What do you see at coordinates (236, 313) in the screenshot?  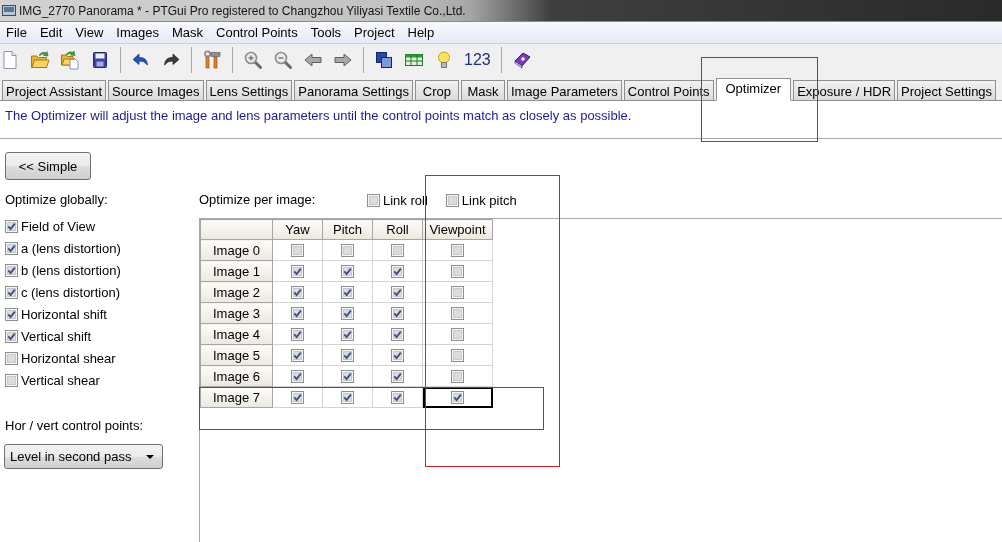 I see `row-header: Image 3` at bounding box center [236, 313].